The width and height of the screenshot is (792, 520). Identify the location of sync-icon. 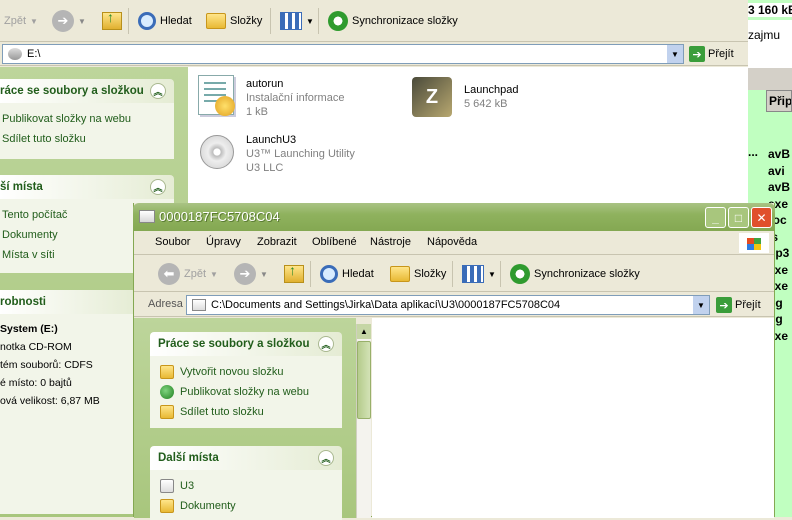
(520, 274).